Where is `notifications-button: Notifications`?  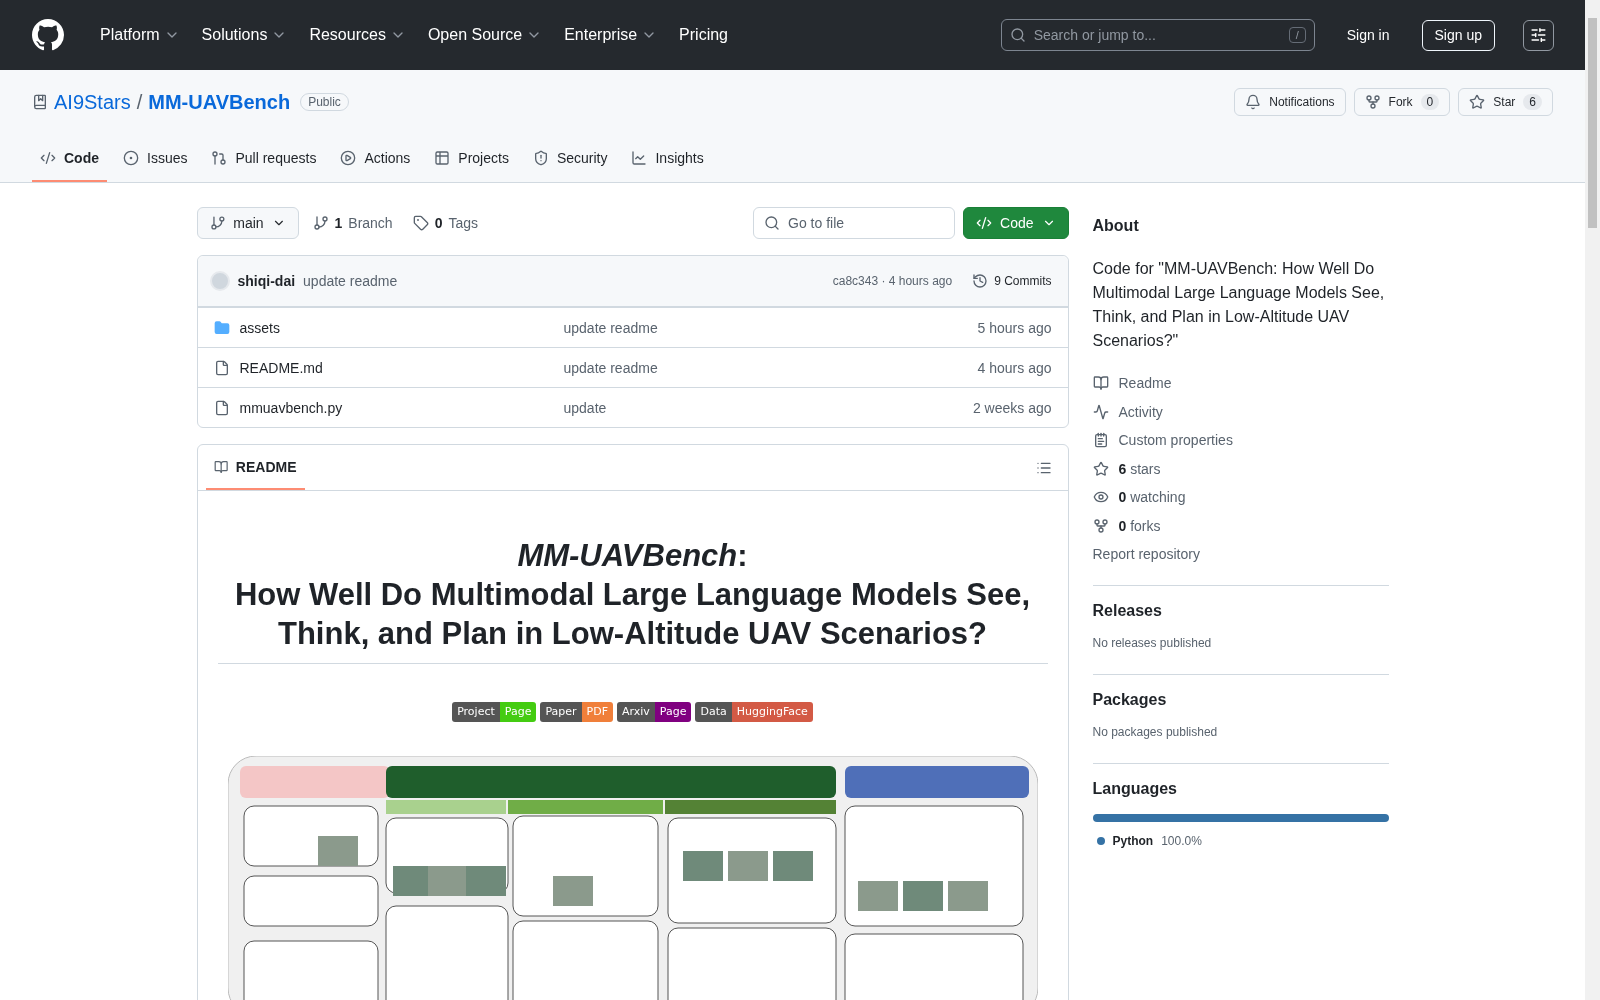
notifications-button: Notifications is located at coordinates (1290, 102).